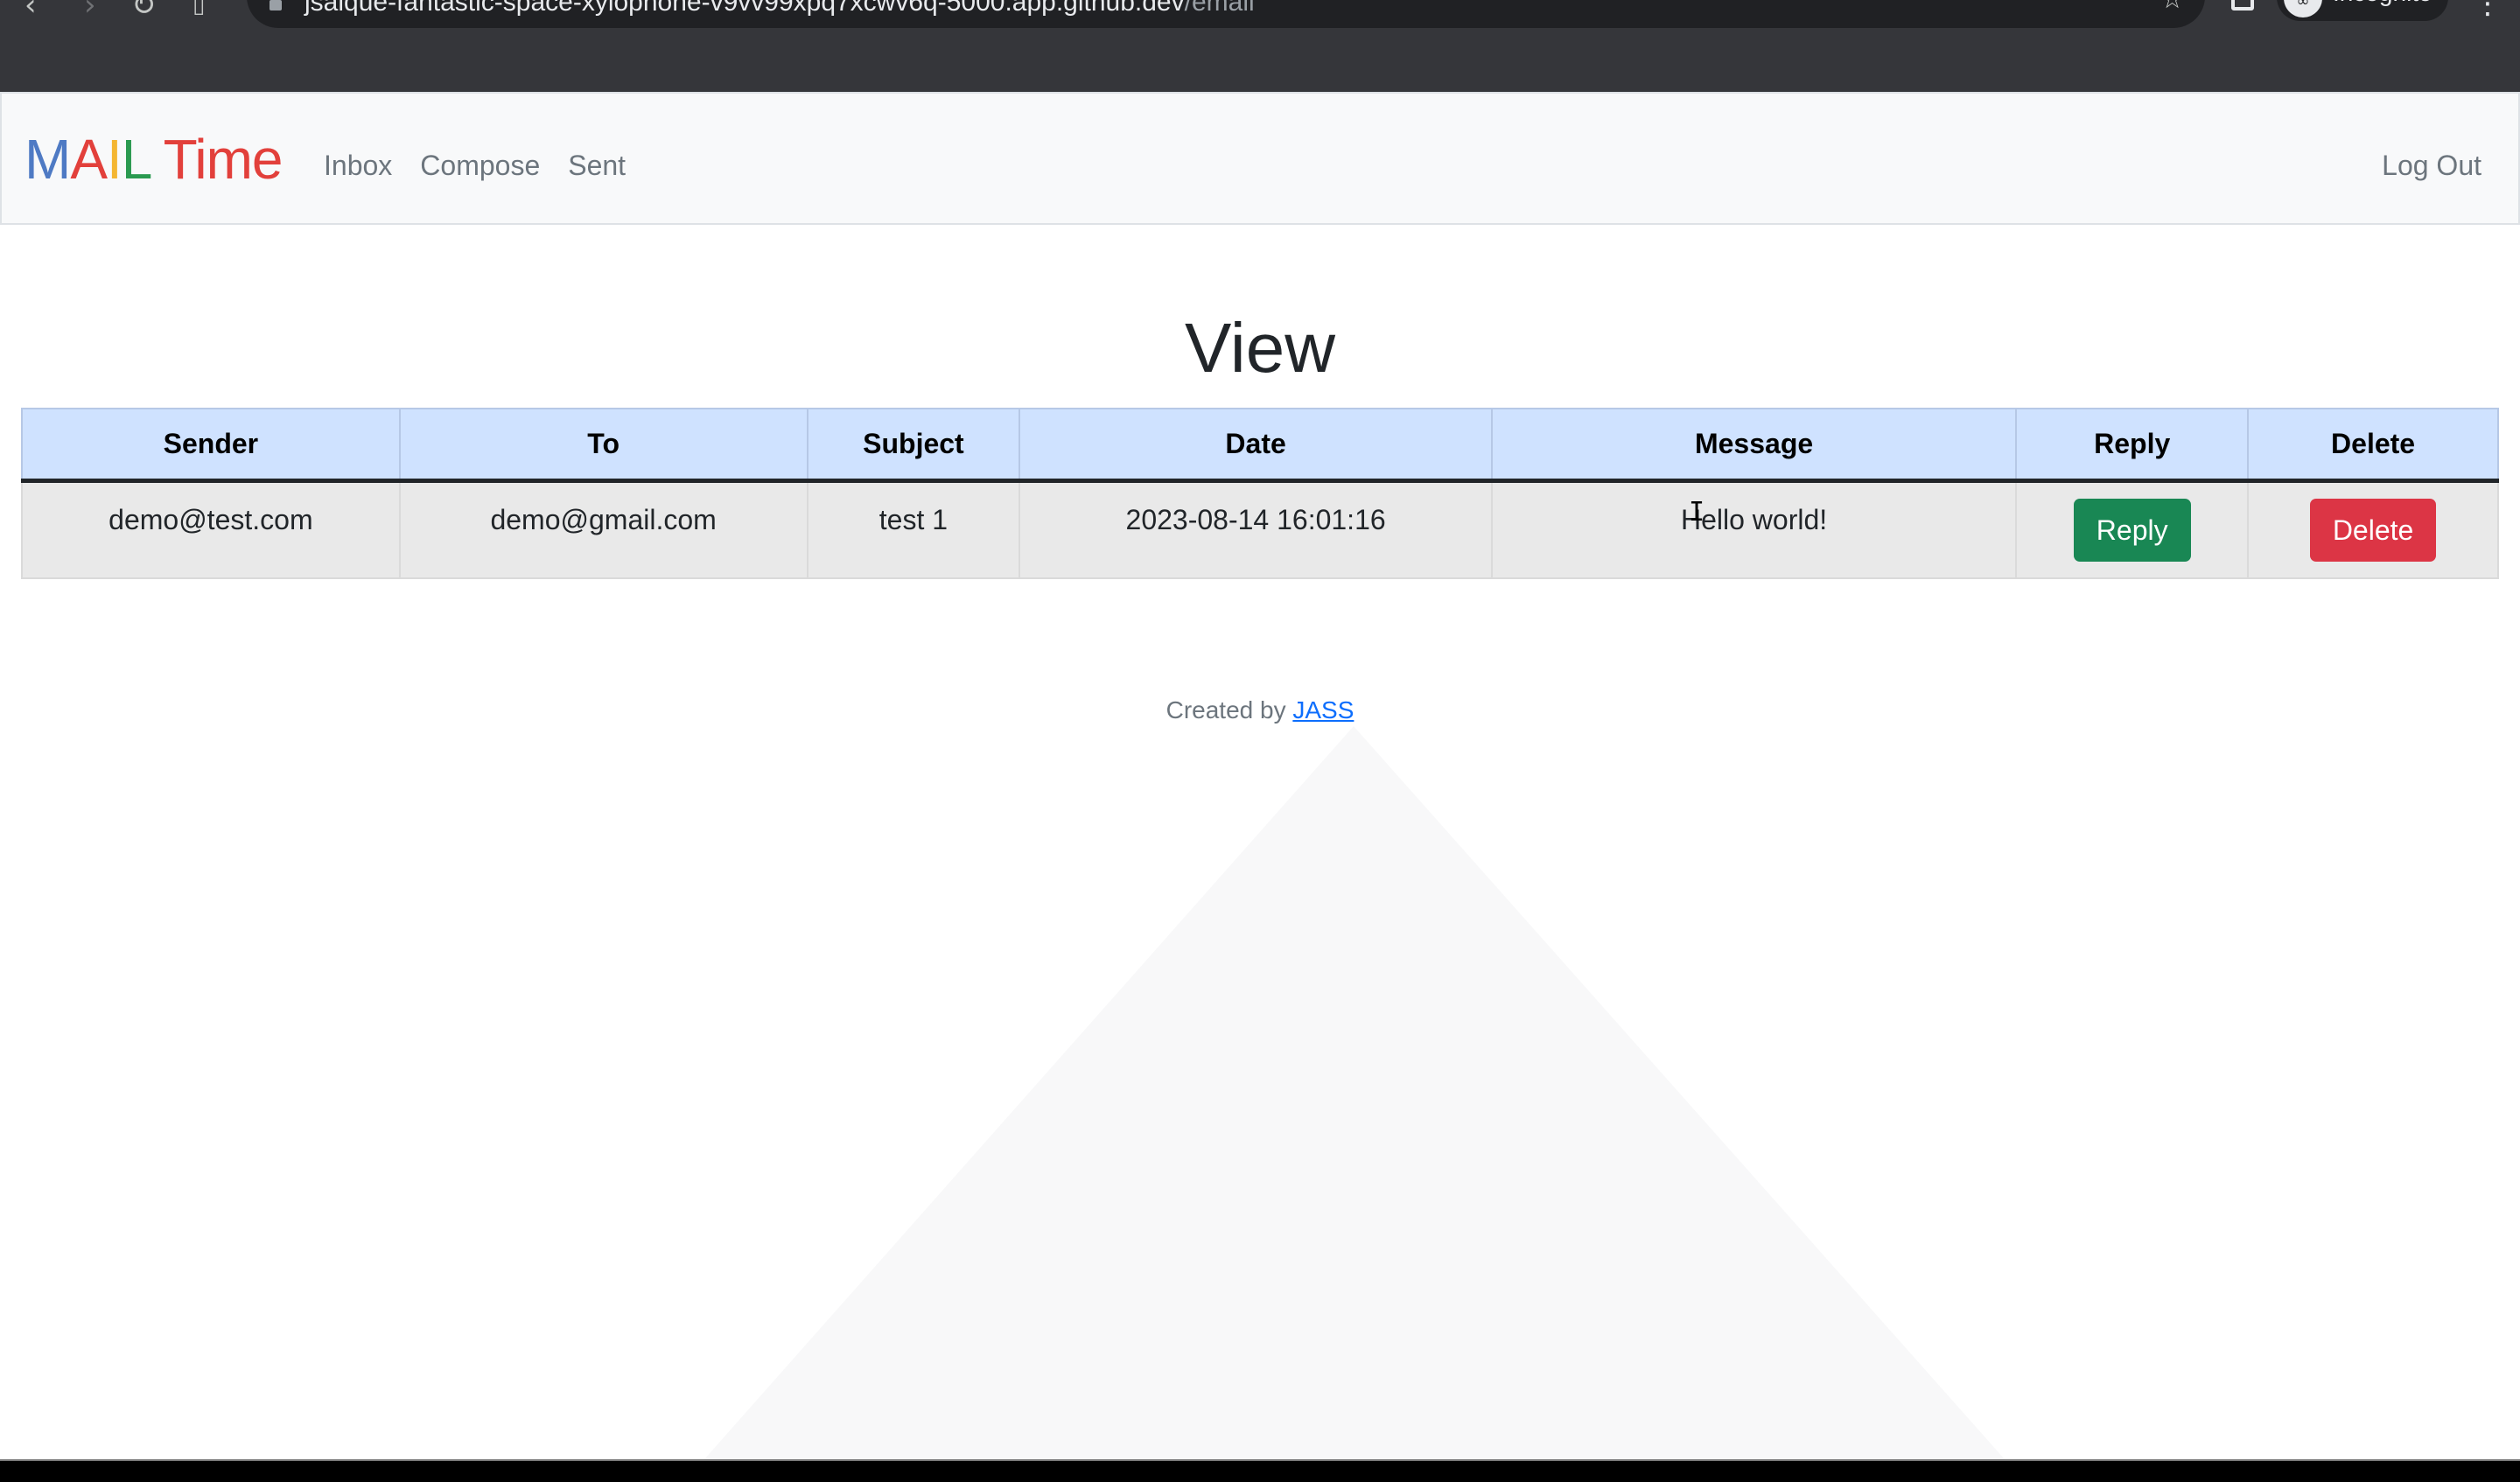 The image size is (2520, 1482). What do you see at coordinates (1229, 710) in the screenshot?
I see `footer-text: Created by` at bounding box center [1229, 710].